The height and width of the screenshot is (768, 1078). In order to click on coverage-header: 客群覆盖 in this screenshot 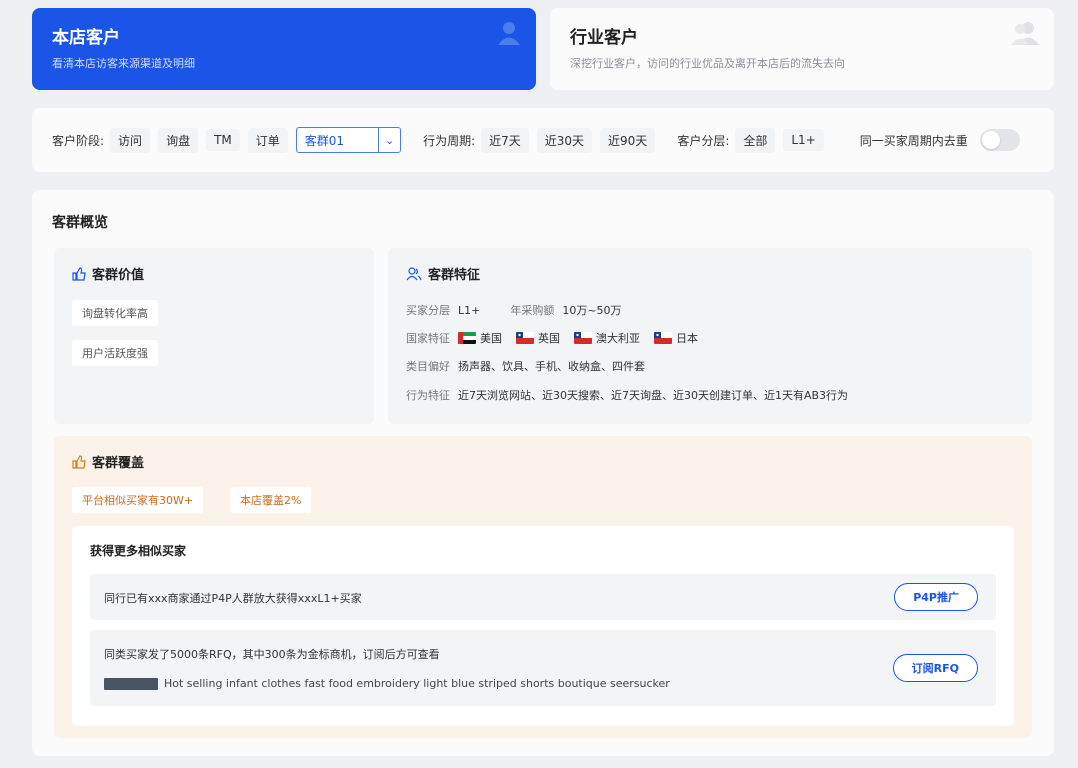, I will do `click(108, 461)`.